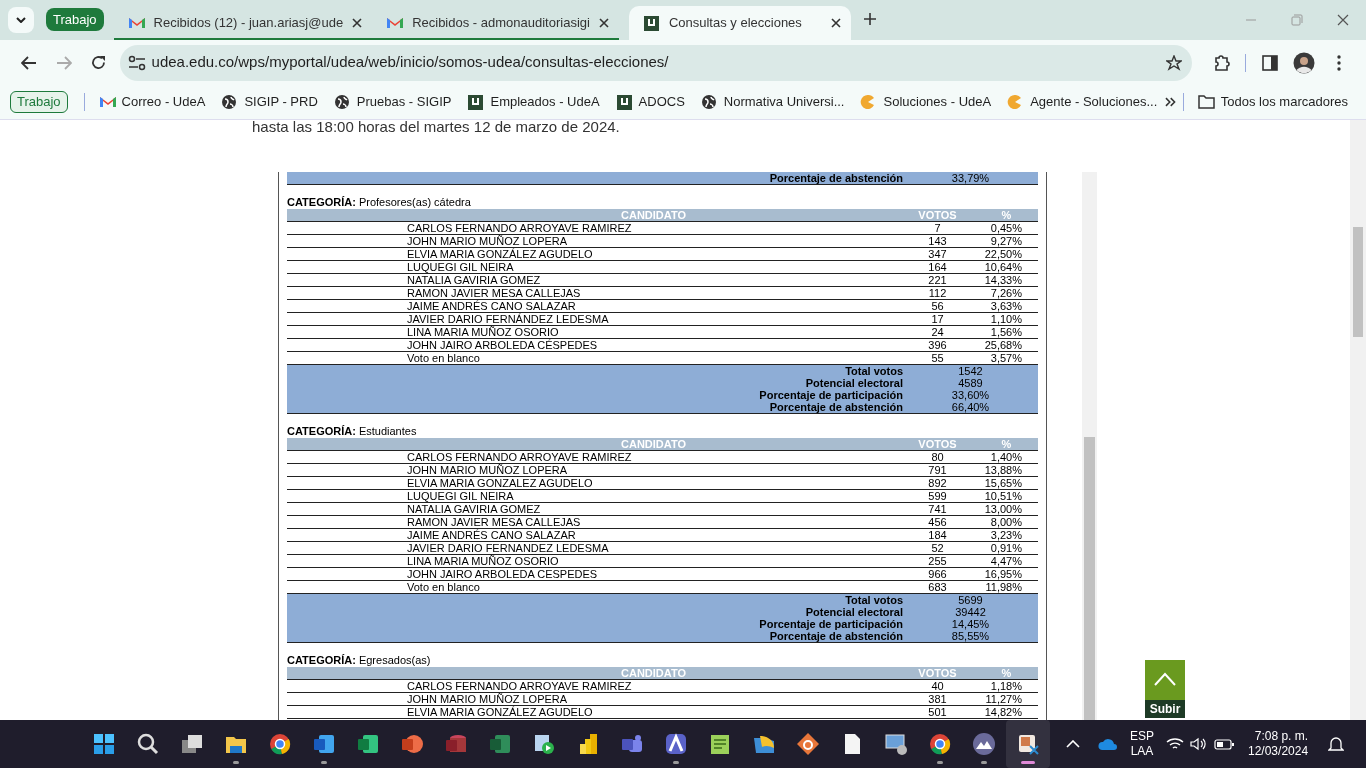 The image size is (1366, 768). Describe the element at coordinates (379, 202) in the screenshot. I see `category-title: CATEGORÍA: Profesores(as) cátedra` at that location.